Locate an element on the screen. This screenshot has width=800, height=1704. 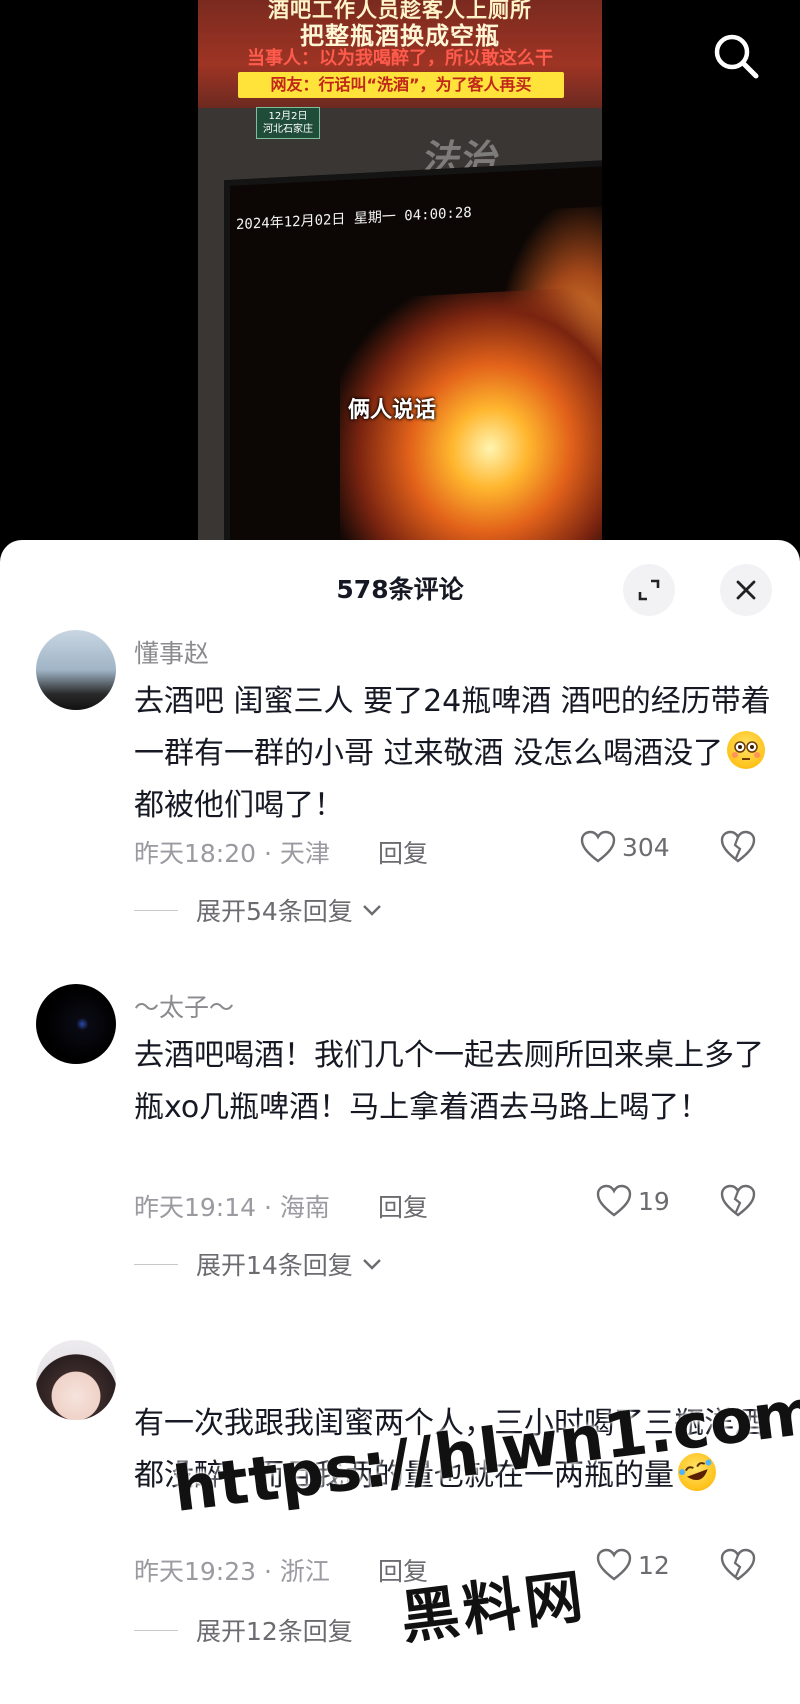
expand-replies-label: 展开14条回复 is located at coordinates (274, 1265).